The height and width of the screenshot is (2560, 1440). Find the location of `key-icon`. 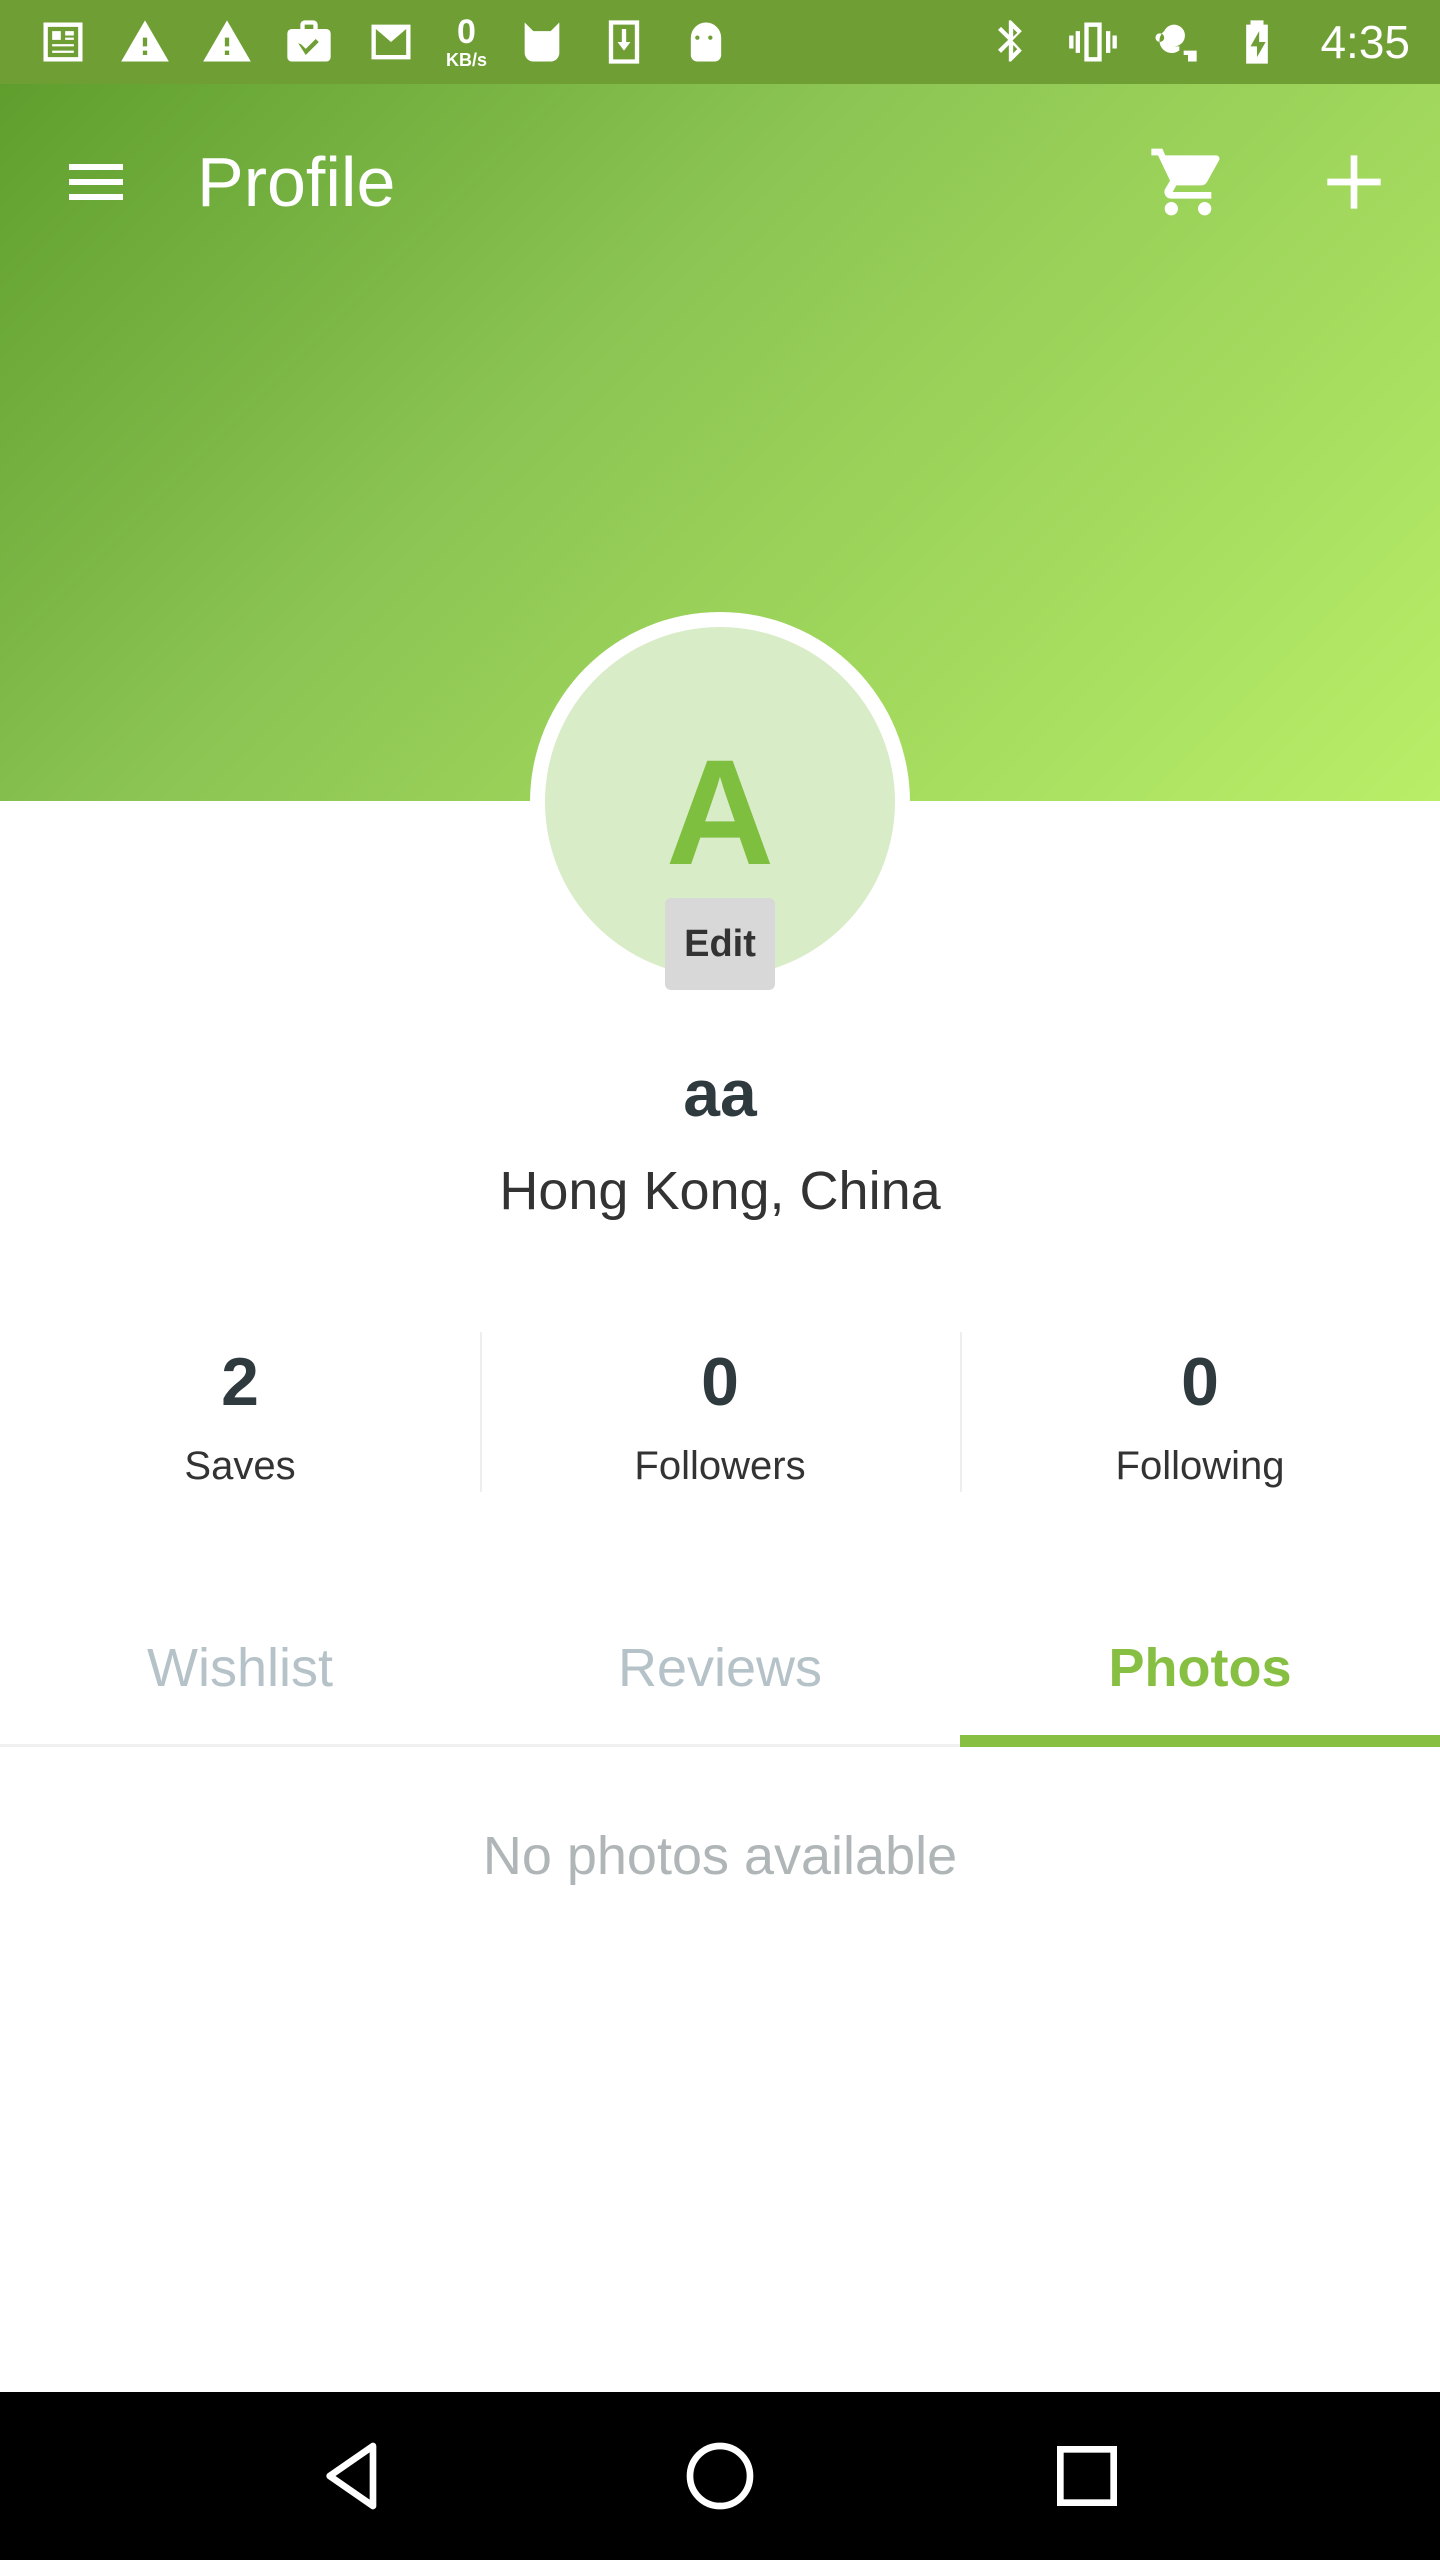

key-icon is located at coordinates (1175, 42).